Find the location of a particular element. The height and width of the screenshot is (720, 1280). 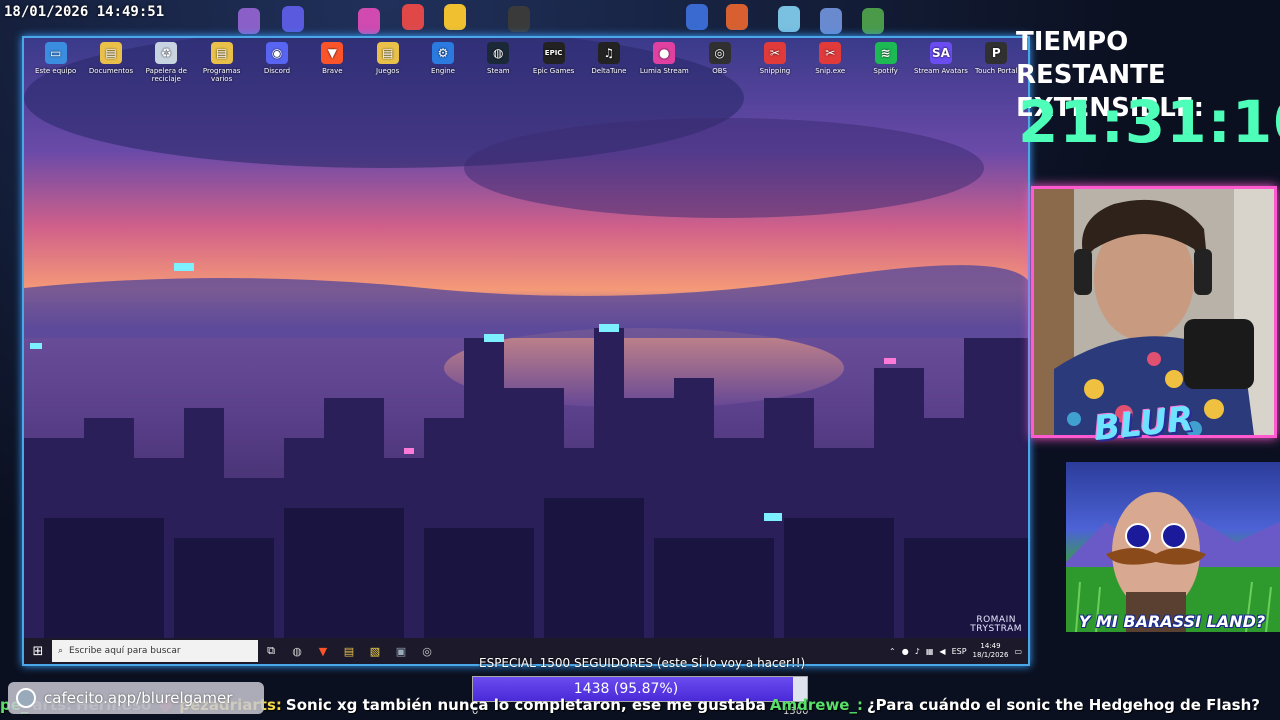

desktop-shortcut: ▤ Documentos is located at coordinates (110, 70).